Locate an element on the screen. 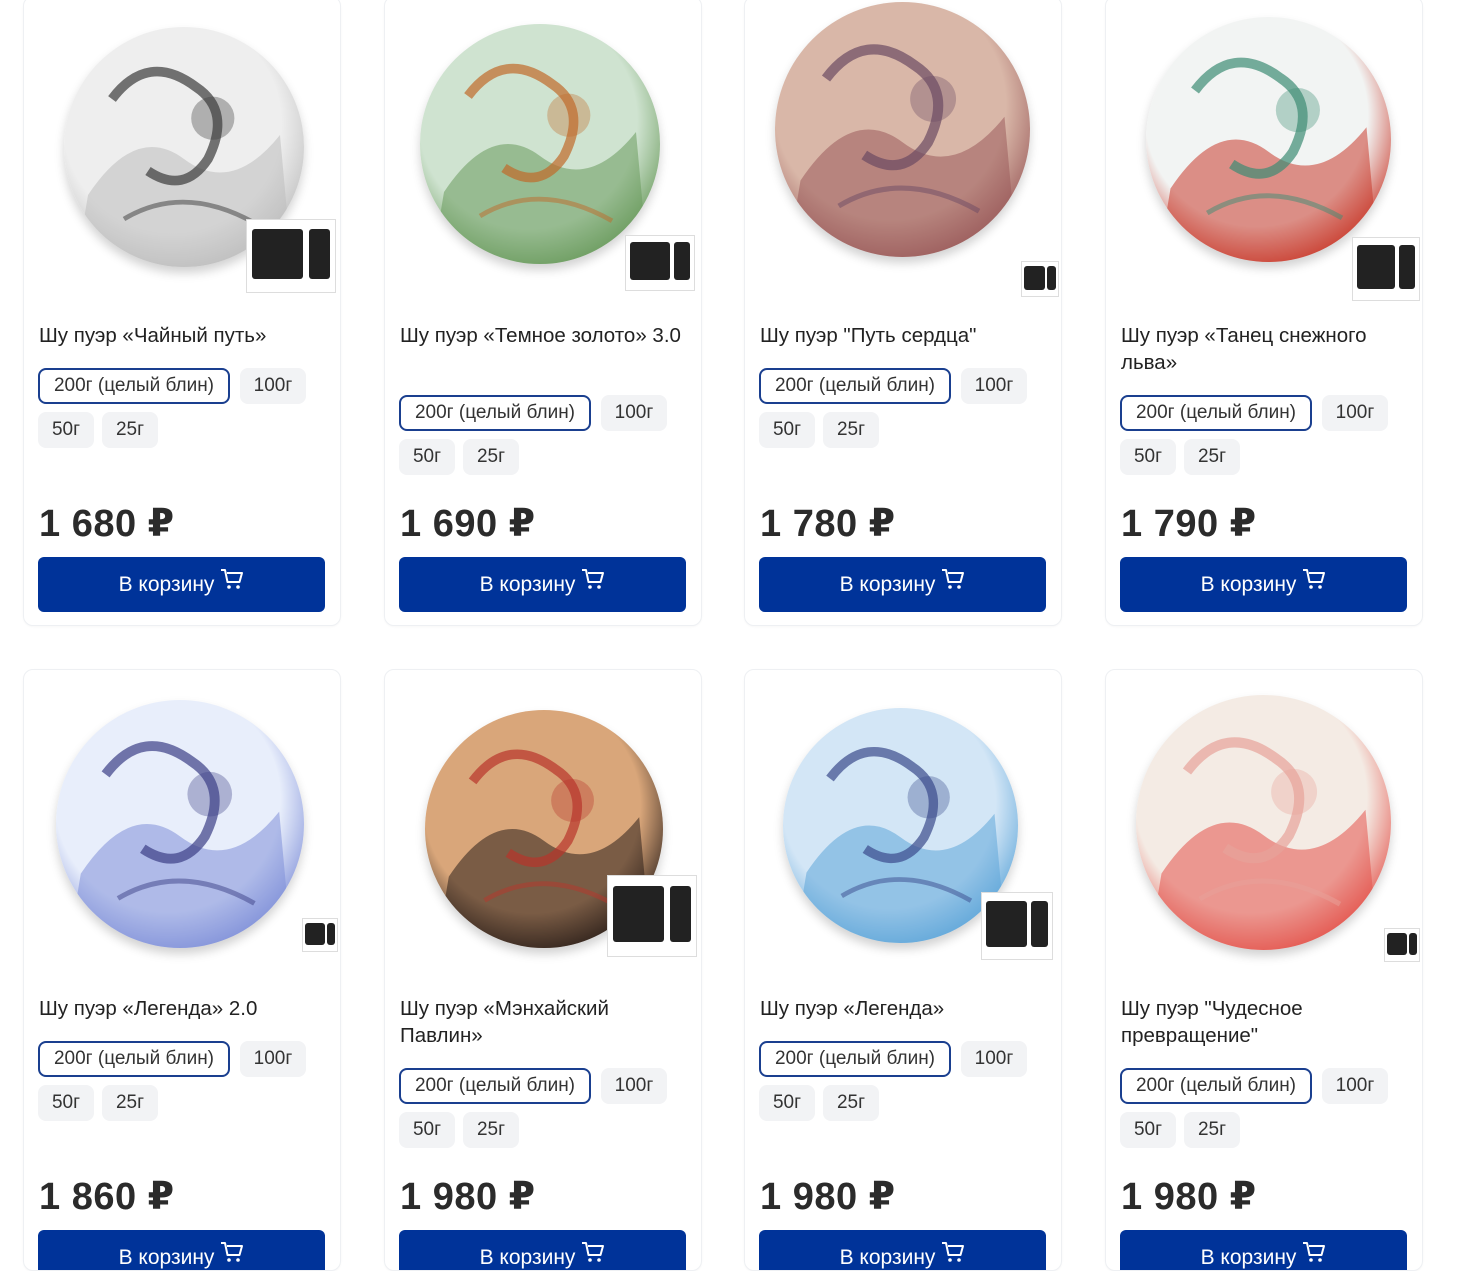 This screenshot has height=1271, width=1471. product-price: 1 790 ₽ is located at coordinates (1189, 524).